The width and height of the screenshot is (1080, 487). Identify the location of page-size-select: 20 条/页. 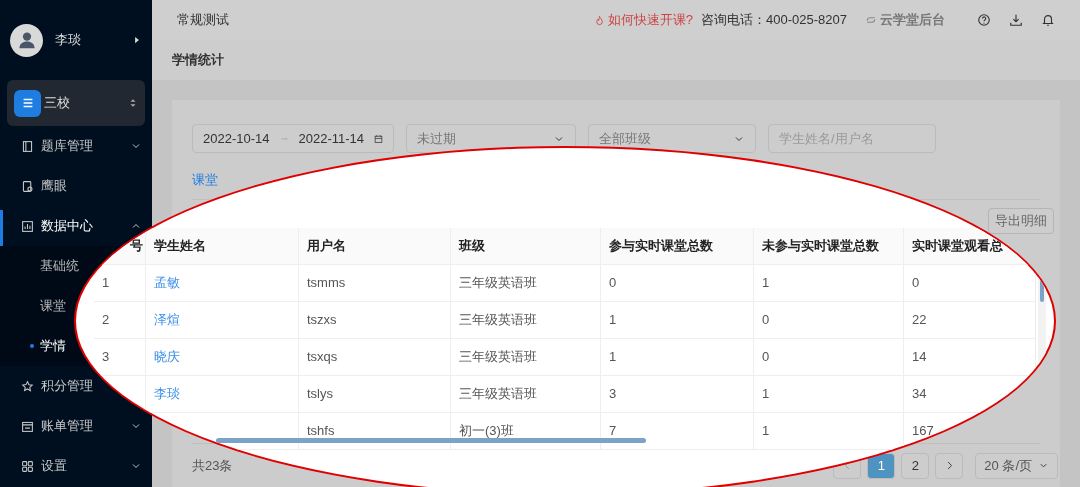
(1016, 465).